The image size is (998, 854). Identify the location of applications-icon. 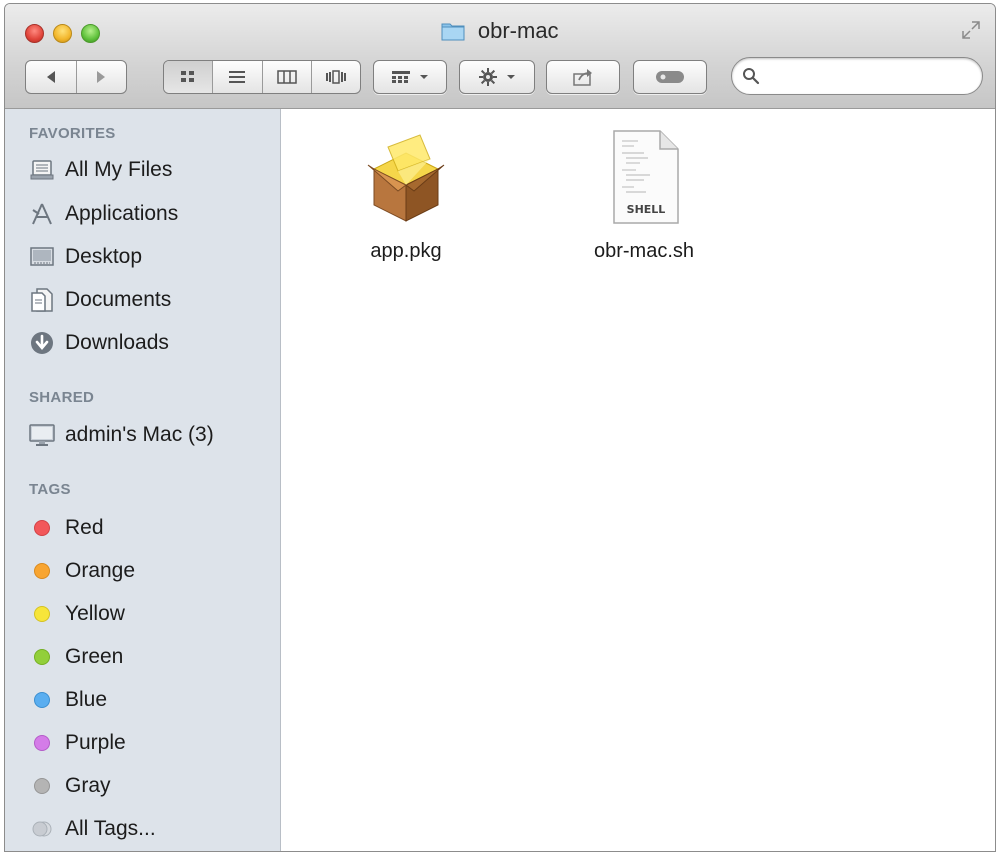
(42, 214).